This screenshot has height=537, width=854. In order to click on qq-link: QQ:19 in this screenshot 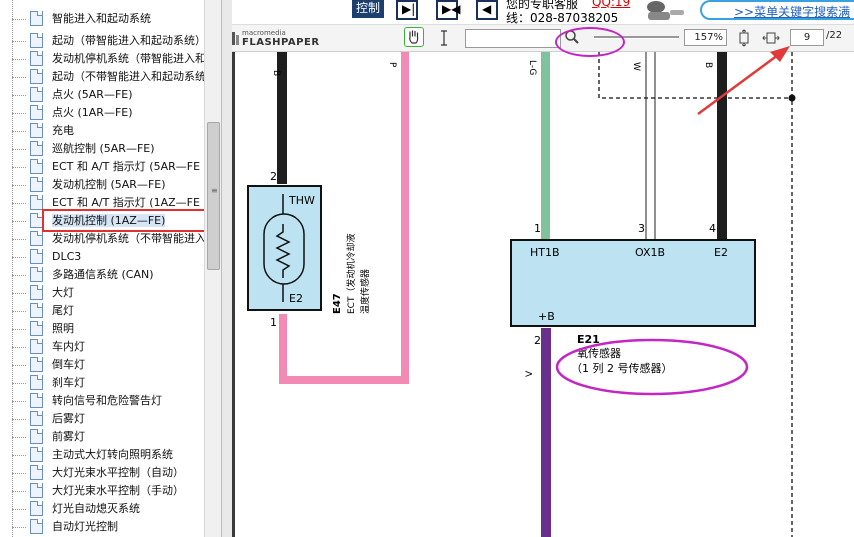, I will do `click(611, 4)`.